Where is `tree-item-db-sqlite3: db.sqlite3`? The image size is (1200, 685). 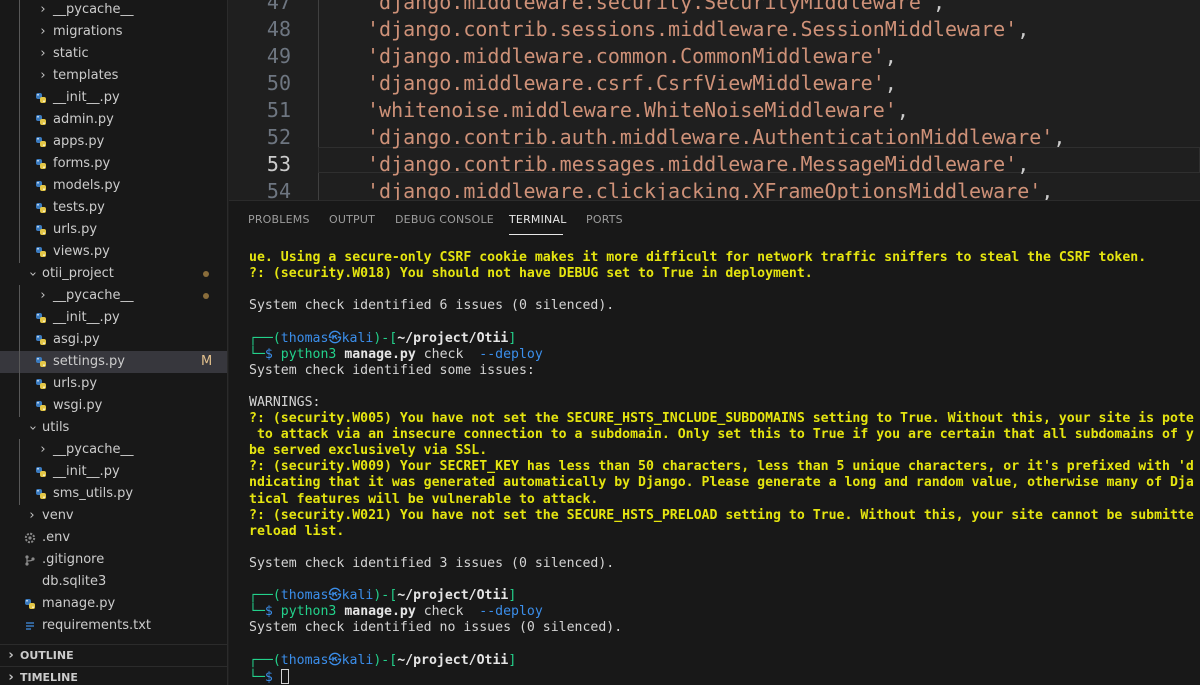 tree-item-db-sqlite3: db.sqlite3 is located at coordinates (113, 582).